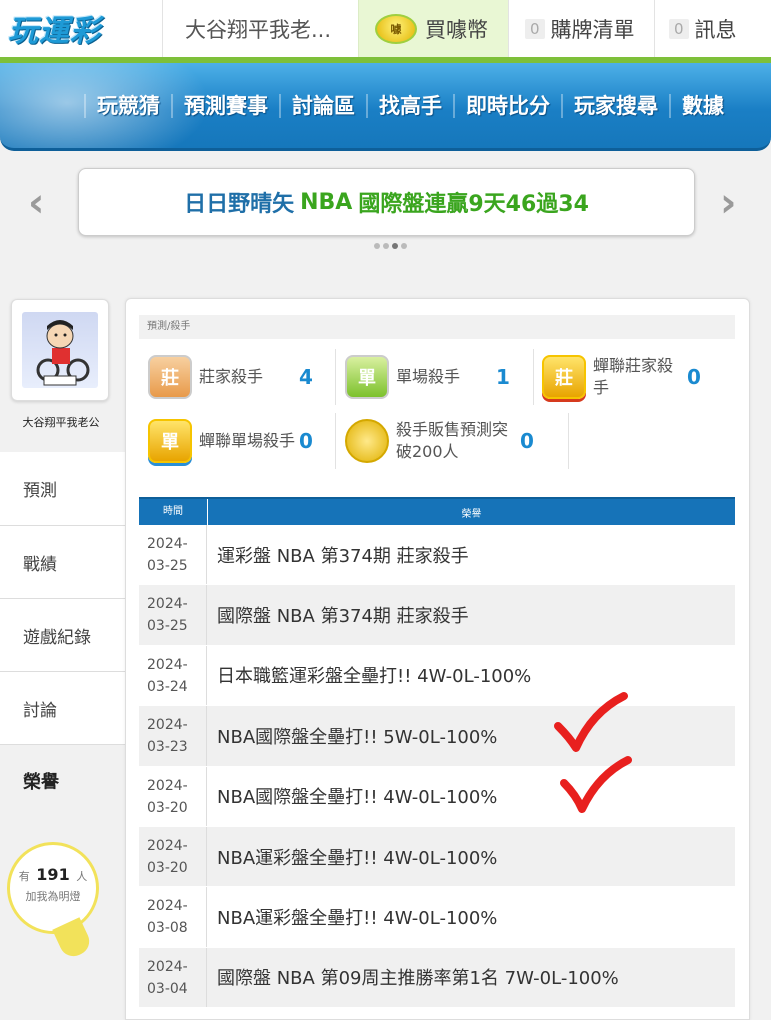 Image resolution: width=771 pixels, height=1020 pixels. Describe the element at coordinates (36, 203) in the screenshot. I see `banner-prev-arrow-icon: ‹` at that location.